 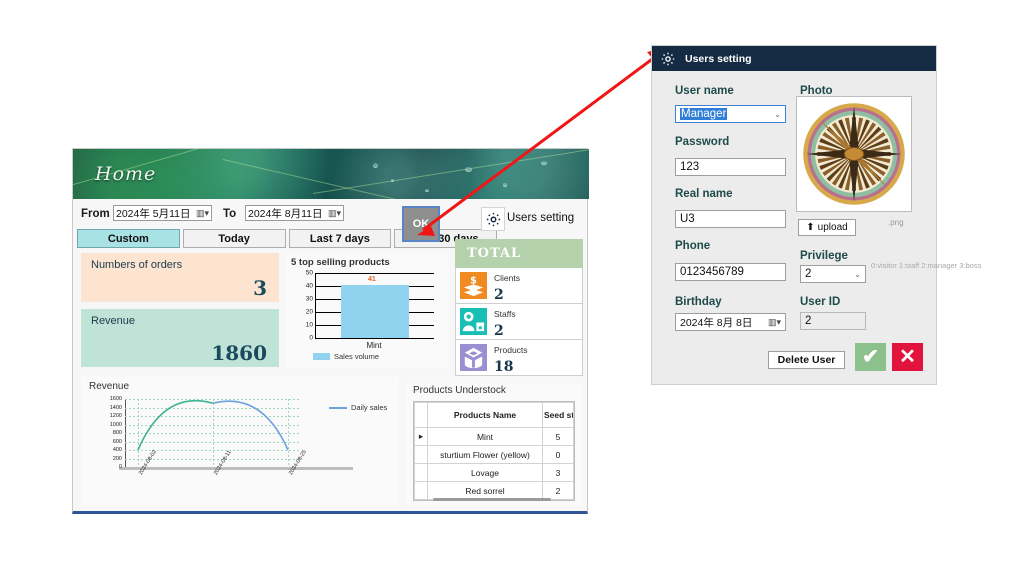 What do you see at coordinates (519, 286) in the screenshot?
I see `total-row-clients: $ Clients 2` at bounding box center [519, 286].